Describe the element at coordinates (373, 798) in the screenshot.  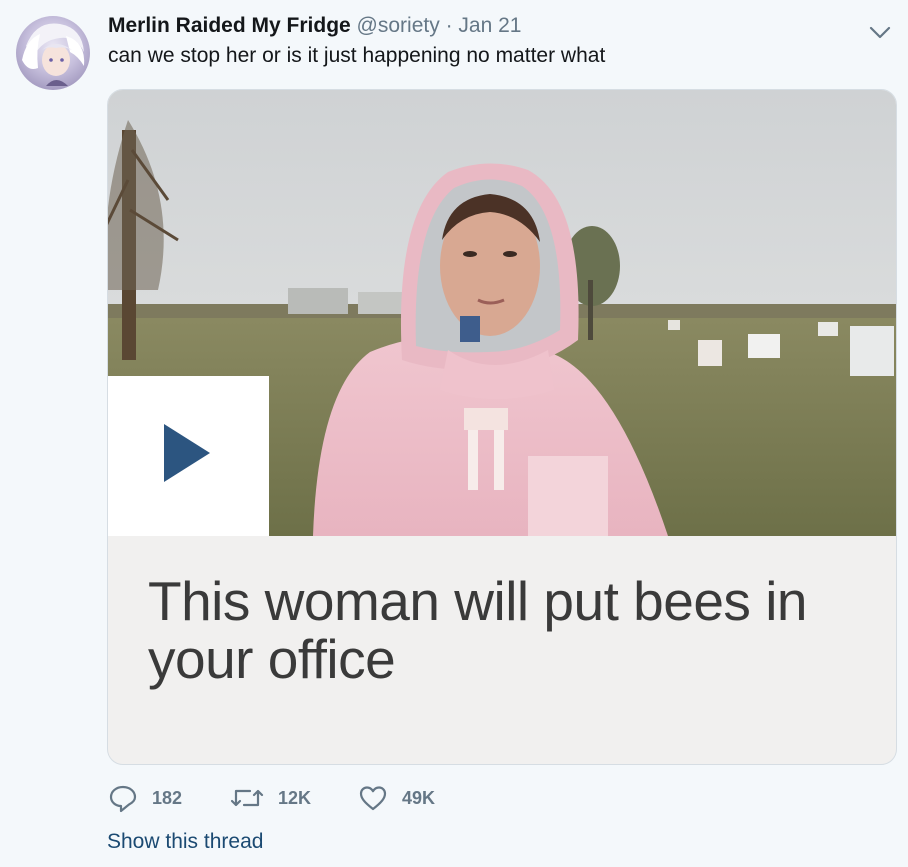
I see `heart-icon` at that location.